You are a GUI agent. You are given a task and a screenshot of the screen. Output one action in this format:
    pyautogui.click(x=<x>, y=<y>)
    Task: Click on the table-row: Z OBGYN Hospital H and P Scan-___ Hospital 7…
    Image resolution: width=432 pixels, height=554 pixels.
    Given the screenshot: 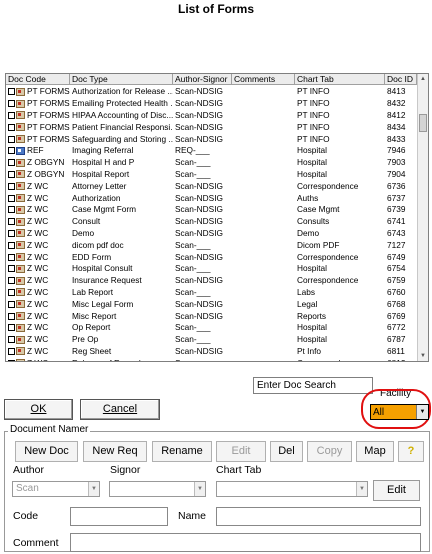 What is the action you would take?
    pyautogui.click(x=212, y=163)
    